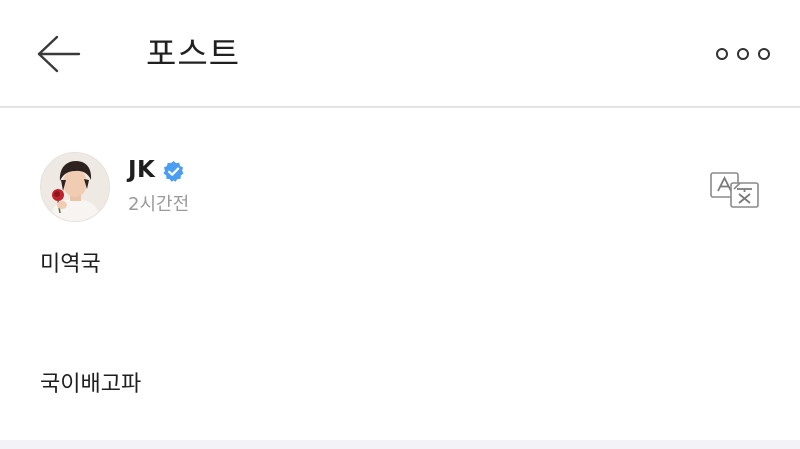 This screenshot has height=449, width=800. I want to click on more-options-button, so click(743, 54).